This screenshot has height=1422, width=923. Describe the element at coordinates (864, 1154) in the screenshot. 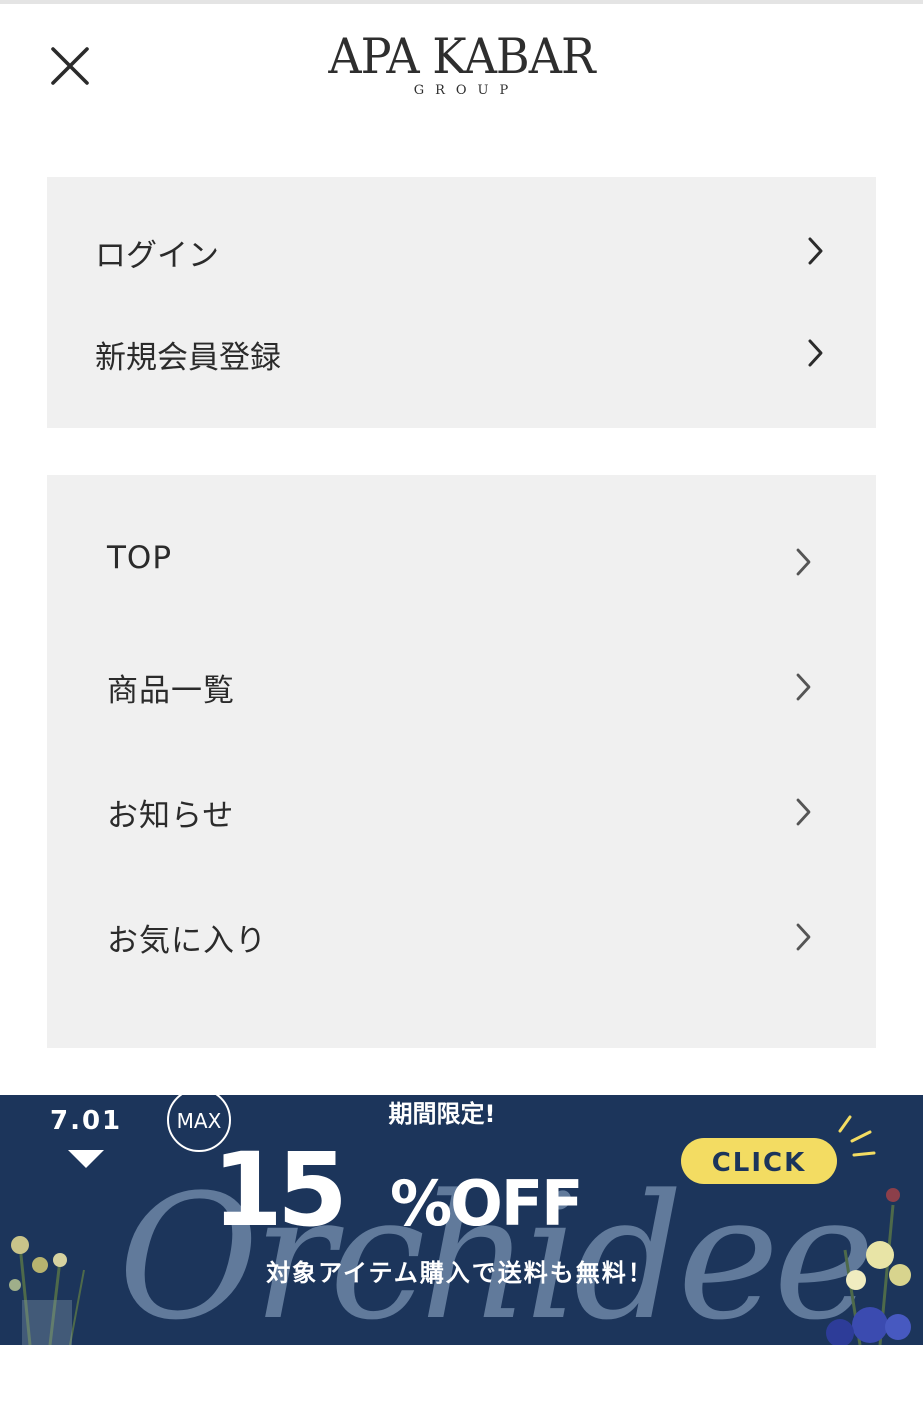

I see `click-spark` at that location.